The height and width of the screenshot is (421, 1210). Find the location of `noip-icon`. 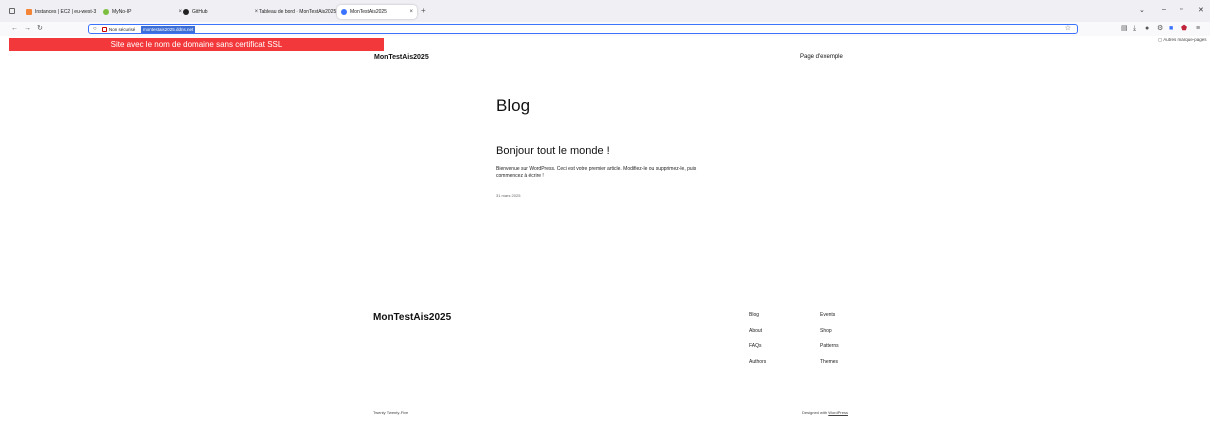

noip-icon is located at coordinates (106, 12).